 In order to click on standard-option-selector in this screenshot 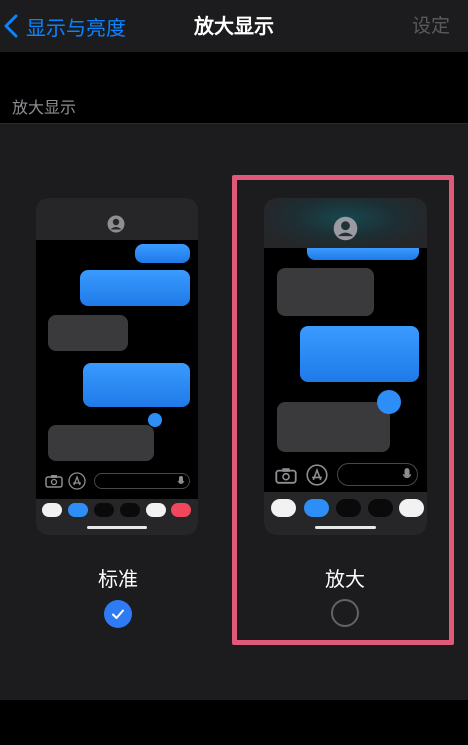, I will do `click(118, 614)`.